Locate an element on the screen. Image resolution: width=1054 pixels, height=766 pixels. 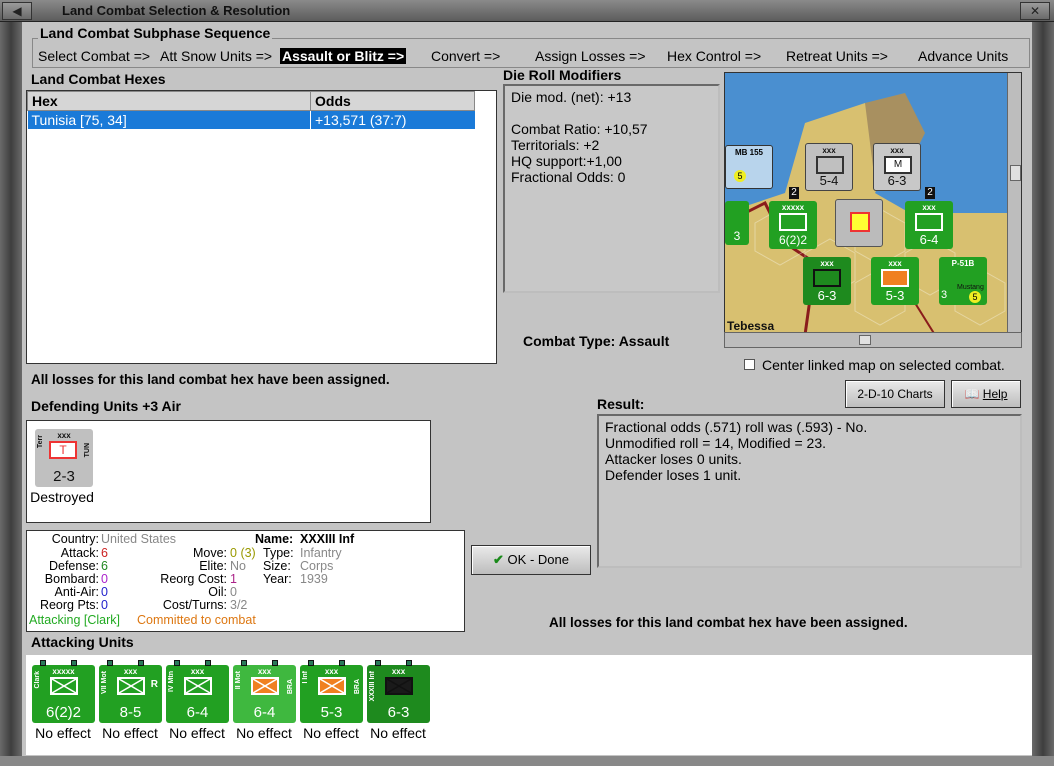
attacking-counter: xxx II Mot BRA 6-4 is located at coordinates (264, 691).